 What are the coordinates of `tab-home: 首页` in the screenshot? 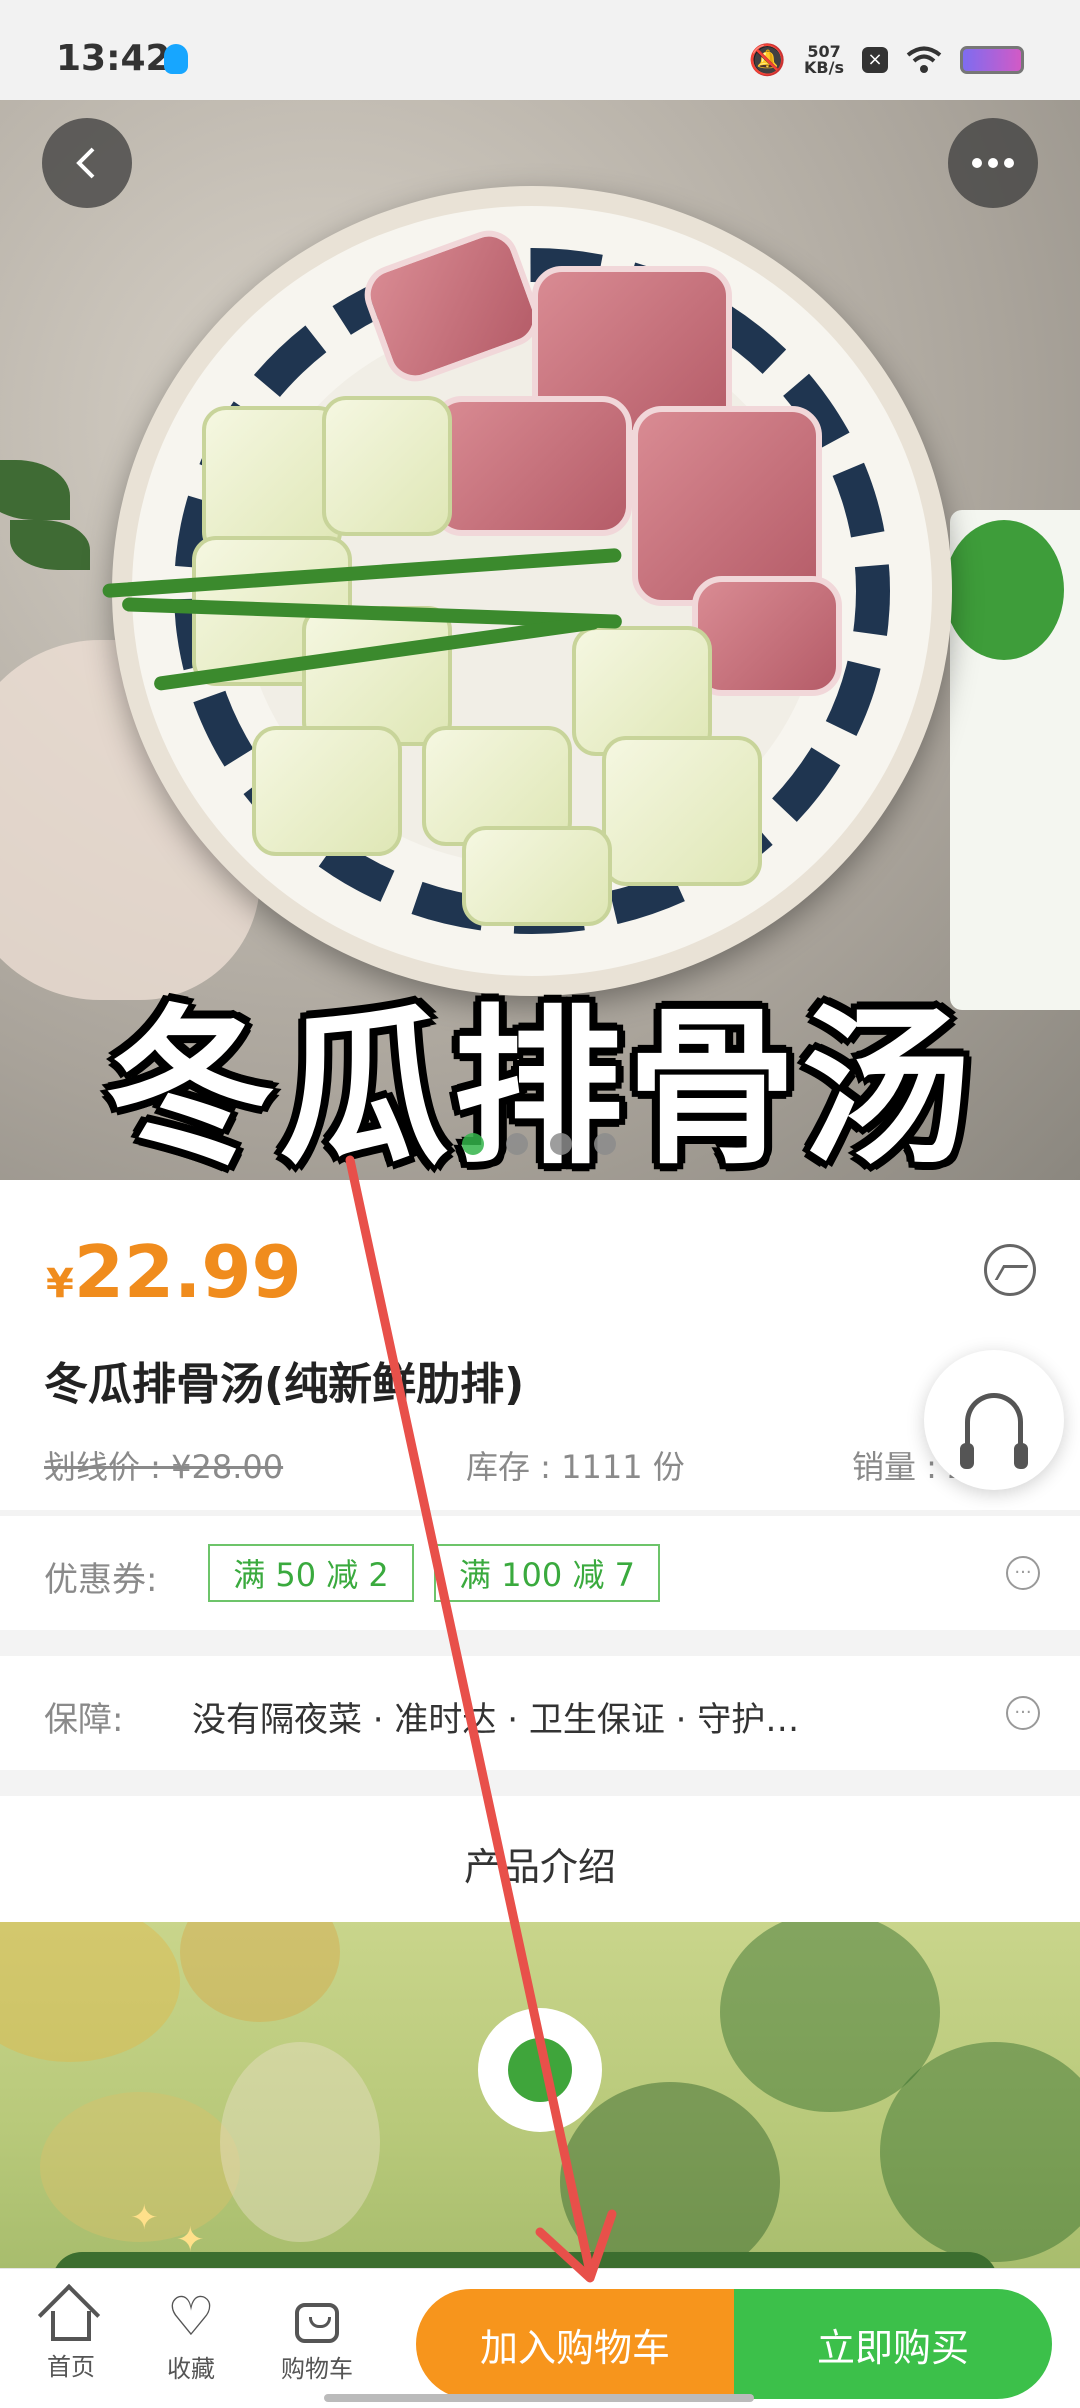 It's located at (71, 2339).